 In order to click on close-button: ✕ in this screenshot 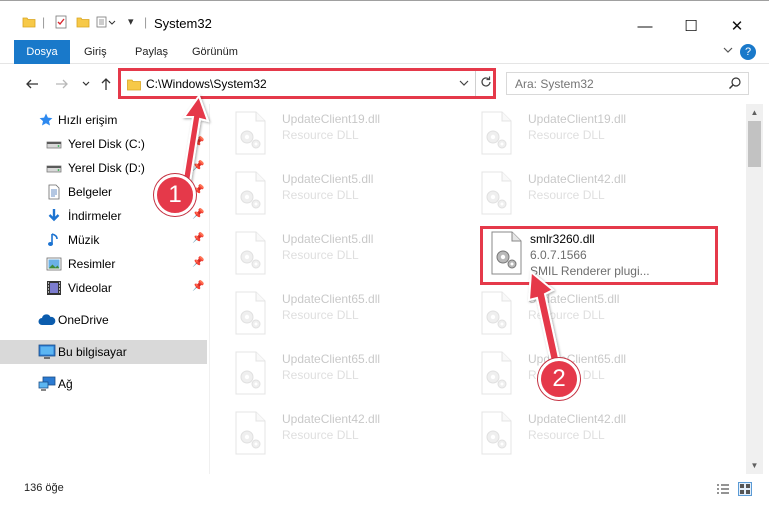, I will do `click(737, 26)`.